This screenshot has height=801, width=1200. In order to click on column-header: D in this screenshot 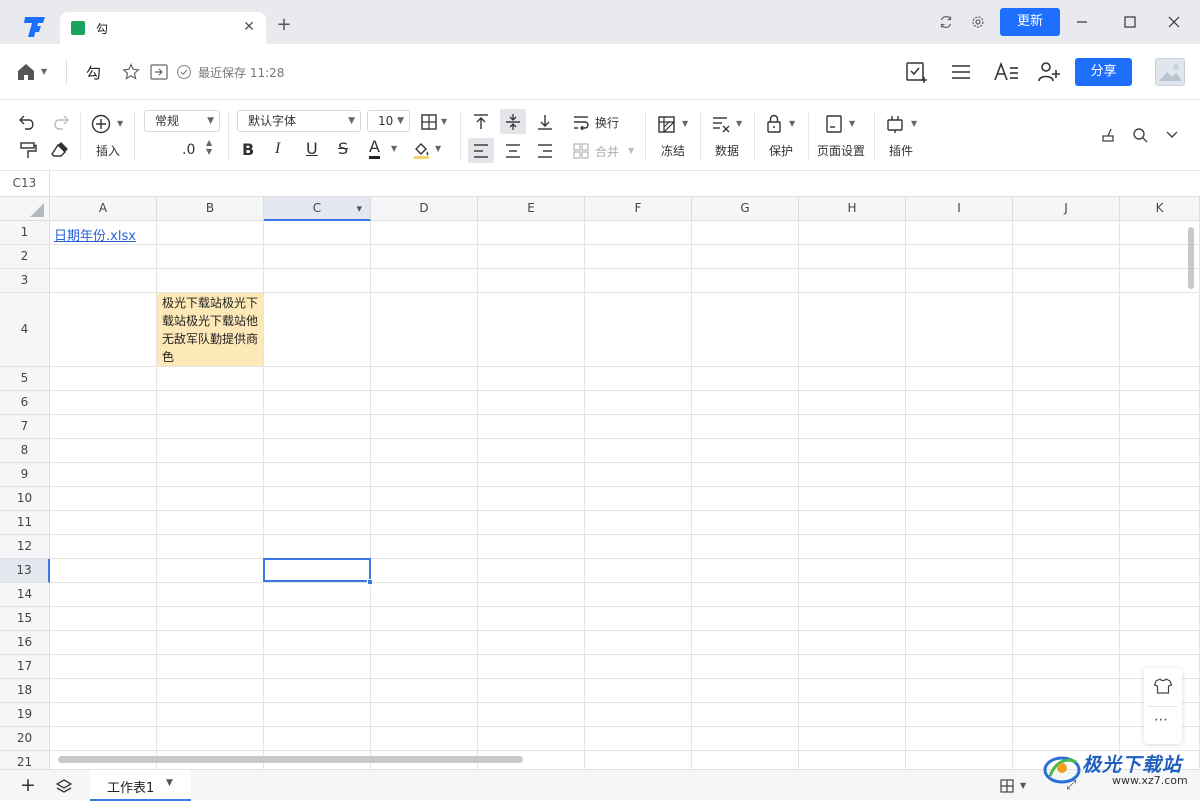, I will do `click(424, 209)`.